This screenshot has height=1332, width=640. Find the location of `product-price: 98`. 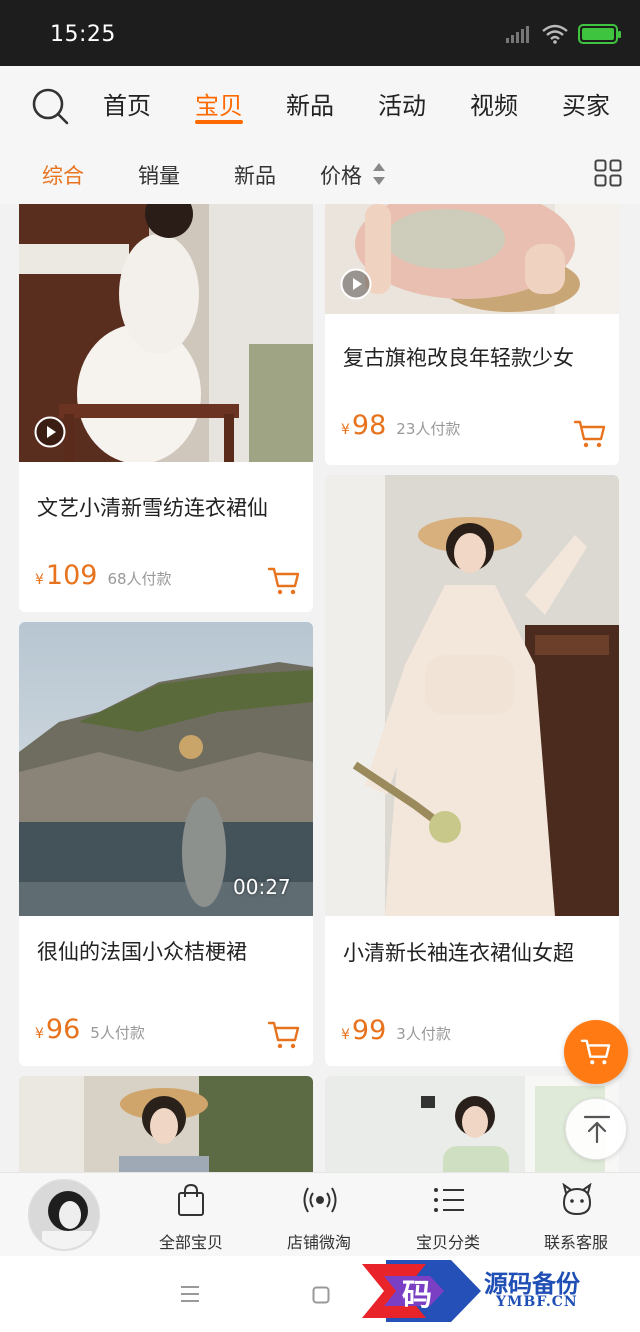

product-price: 98 is located at coordinates (369, 425).